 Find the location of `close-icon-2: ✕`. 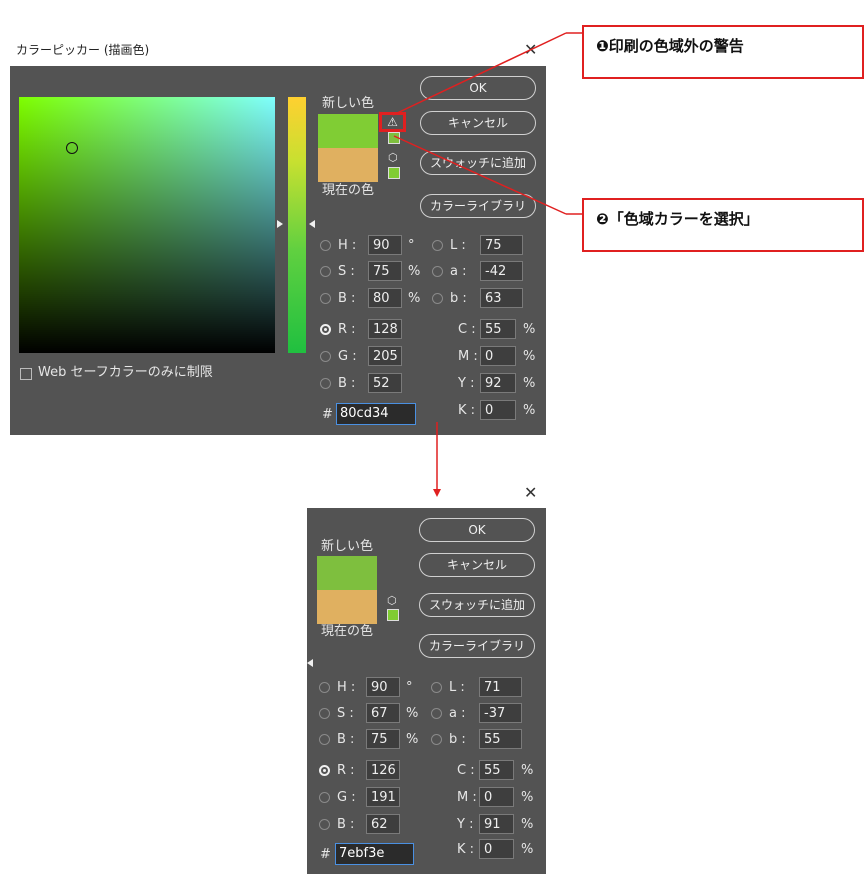

close-icon-2: ✕ is located at coordinates (530, 493).